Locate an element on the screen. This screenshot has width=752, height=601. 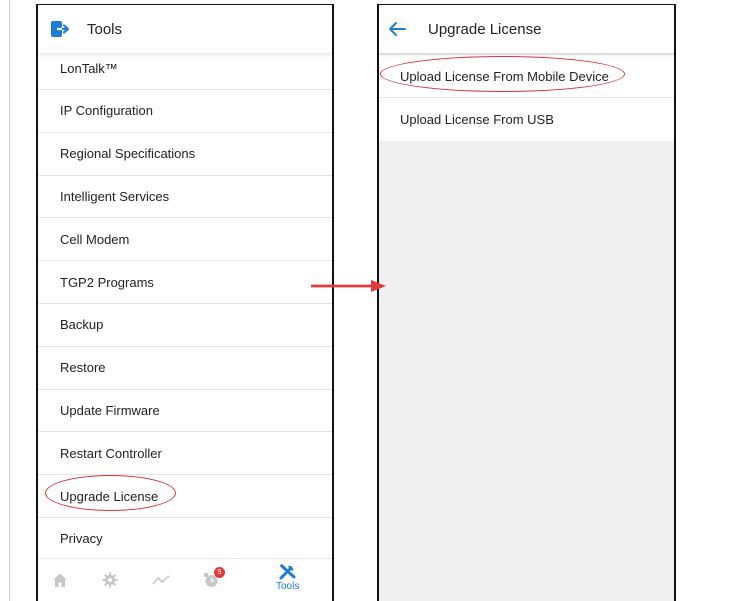
tab-alarms: 9 is located at coordinates (214, 577).